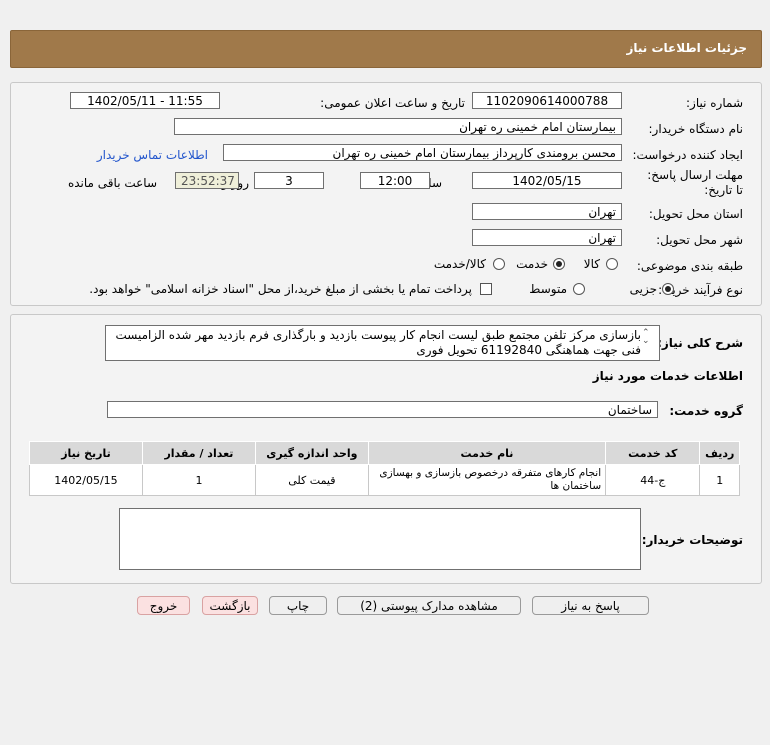 Image resolution: width=770 pixels, height=745 pixels. Describe the element at coordinates (395, 180) in the screenshot. I see `deadline-time-field: 12:00` at that location.